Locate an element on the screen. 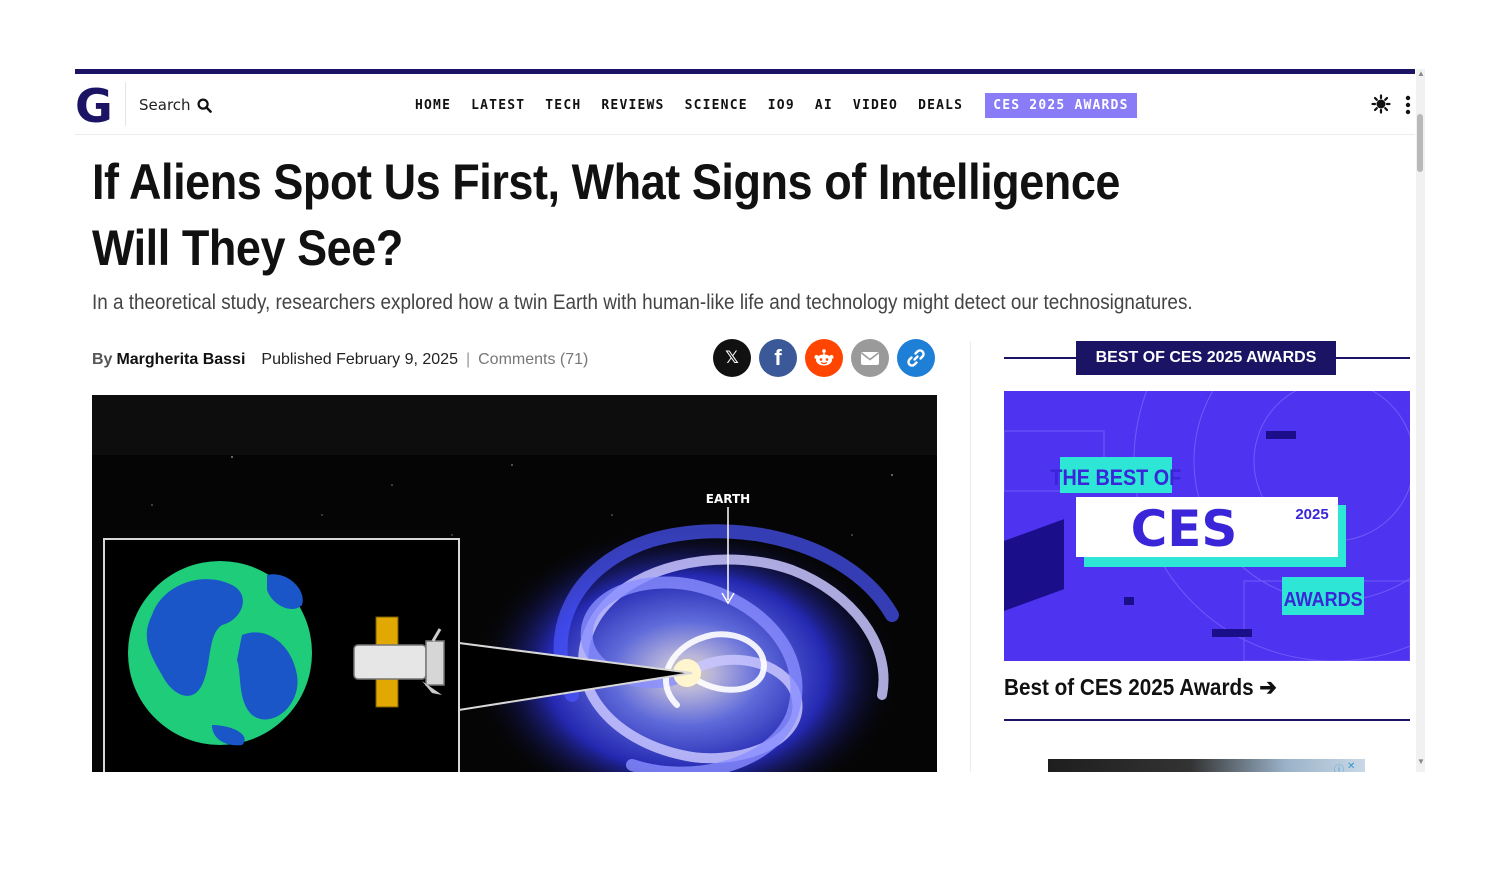 Image resolution: width=1499 pixels, height=894 pixels. email-icon is located at coordinates (870, 358).